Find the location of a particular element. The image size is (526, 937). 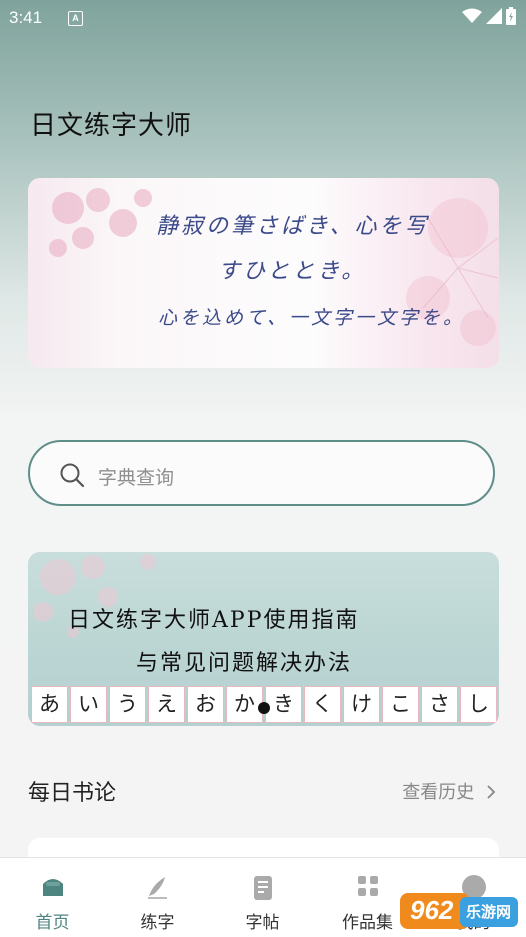

chevron-right-icon is located at coordinates (491, 792).